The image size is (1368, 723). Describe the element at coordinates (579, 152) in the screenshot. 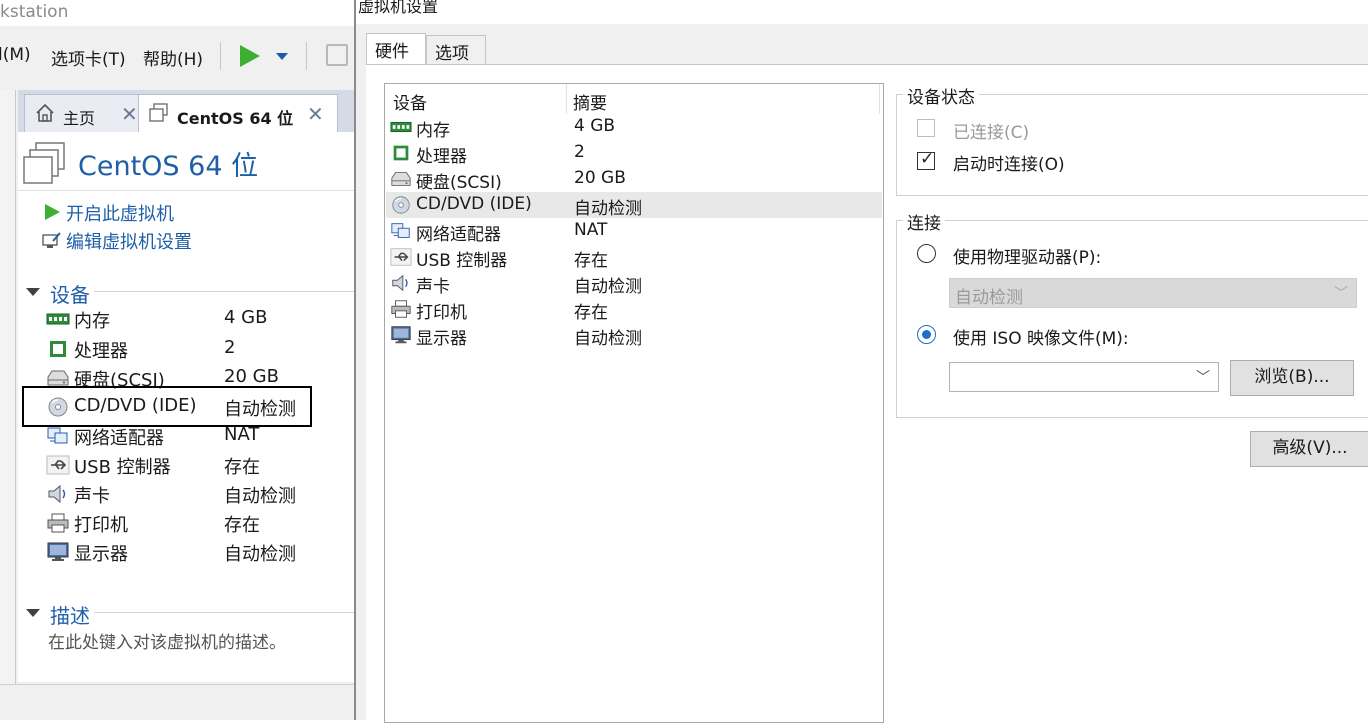

I see `hardware-summary: 2` at that location.